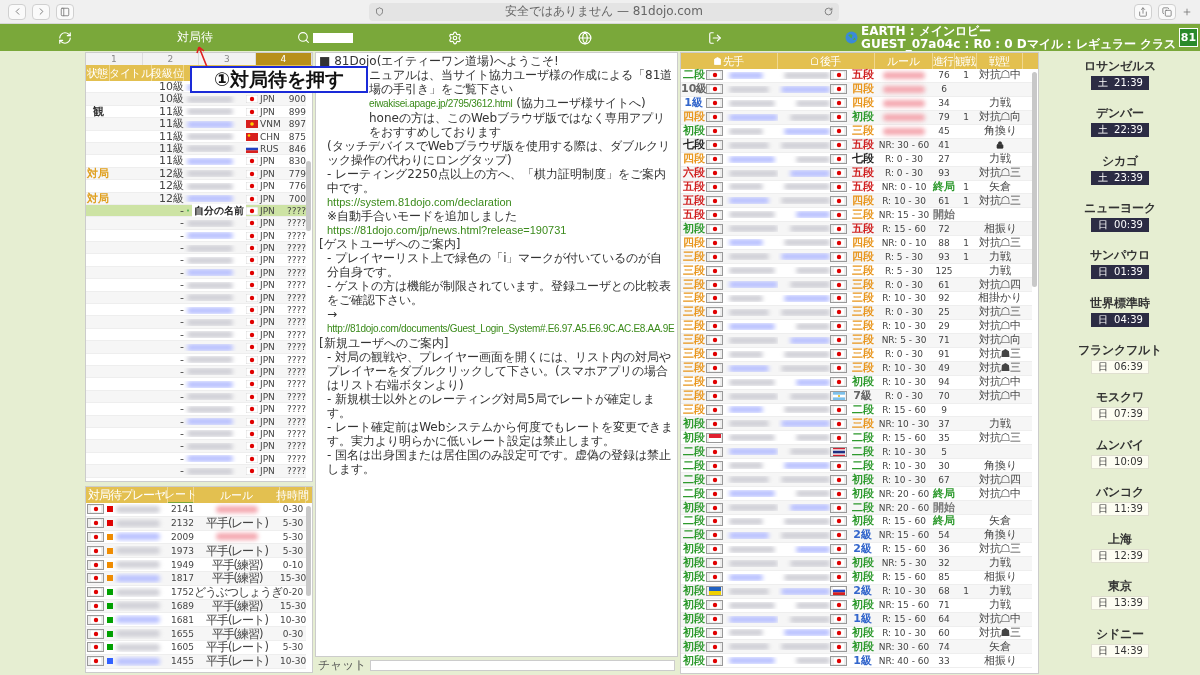 This screenshot has height=675, width=1200. I want to click on moves-text: 33, so click(944, 660).